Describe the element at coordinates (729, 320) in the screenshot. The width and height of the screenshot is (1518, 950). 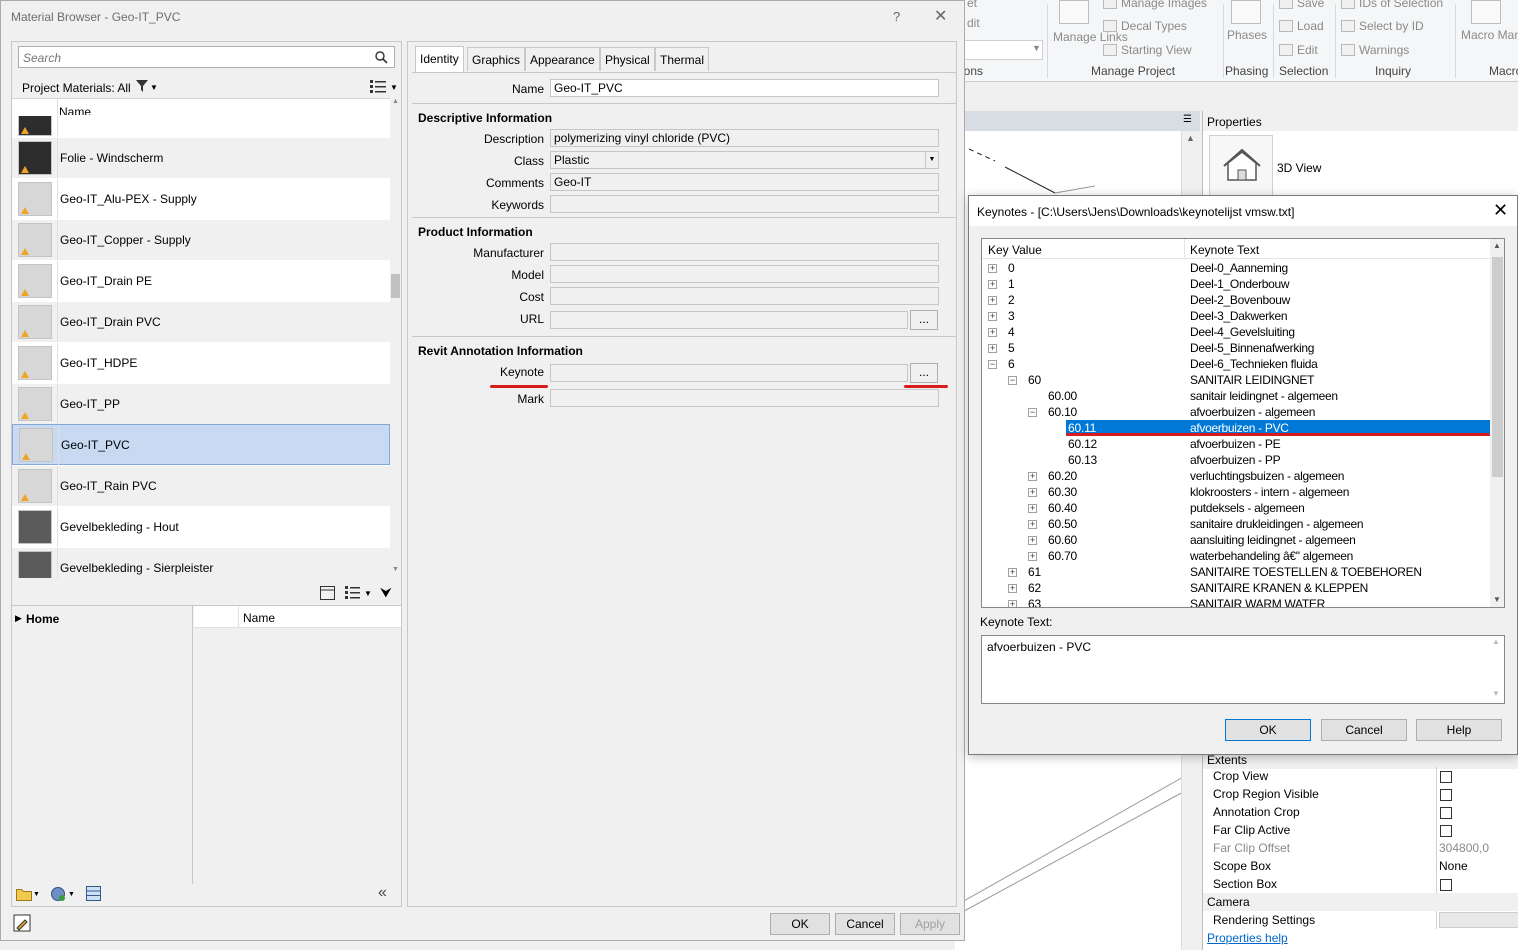
I see `url-field` at that location.